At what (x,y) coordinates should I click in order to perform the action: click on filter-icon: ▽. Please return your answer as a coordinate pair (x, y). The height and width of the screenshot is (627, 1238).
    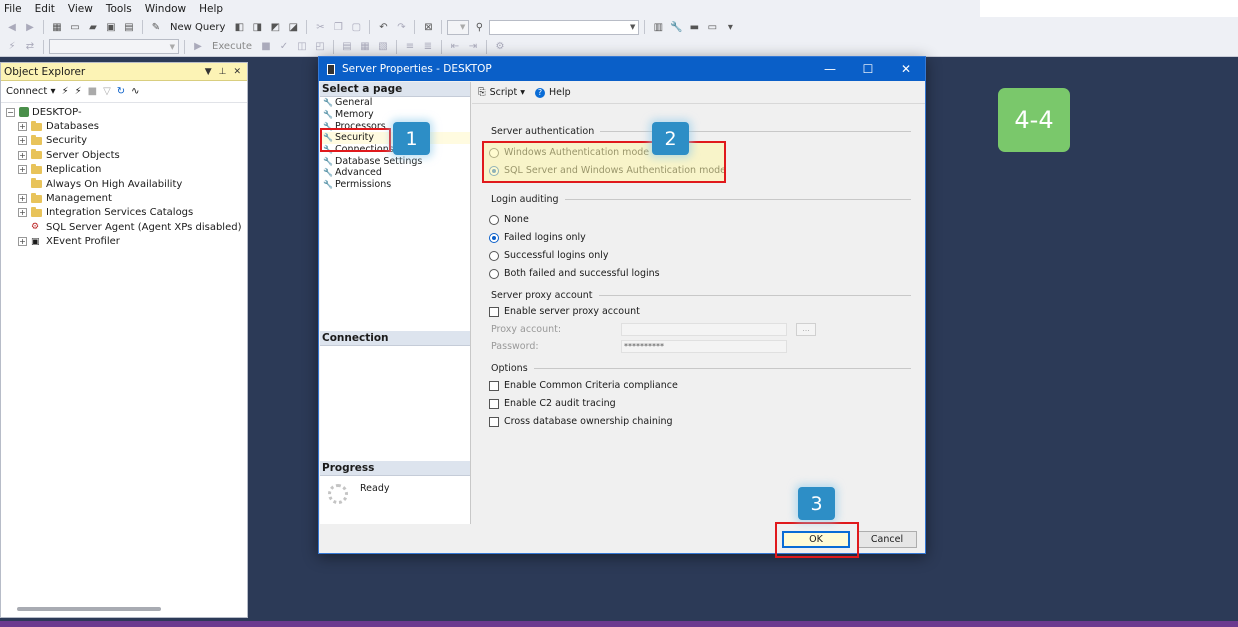
    Looking at the image, I should click on (107, 91).